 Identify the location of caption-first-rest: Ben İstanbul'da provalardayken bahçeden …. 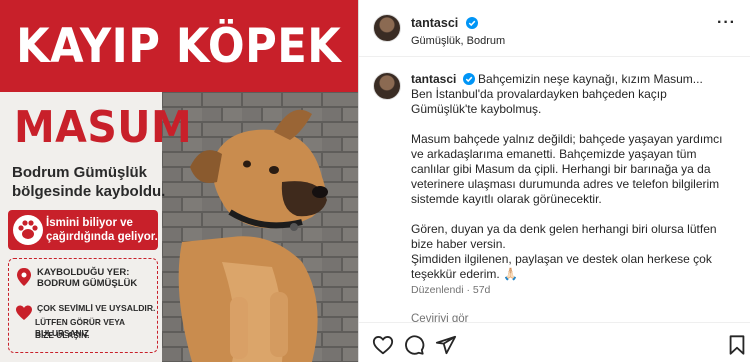
(539, 101).